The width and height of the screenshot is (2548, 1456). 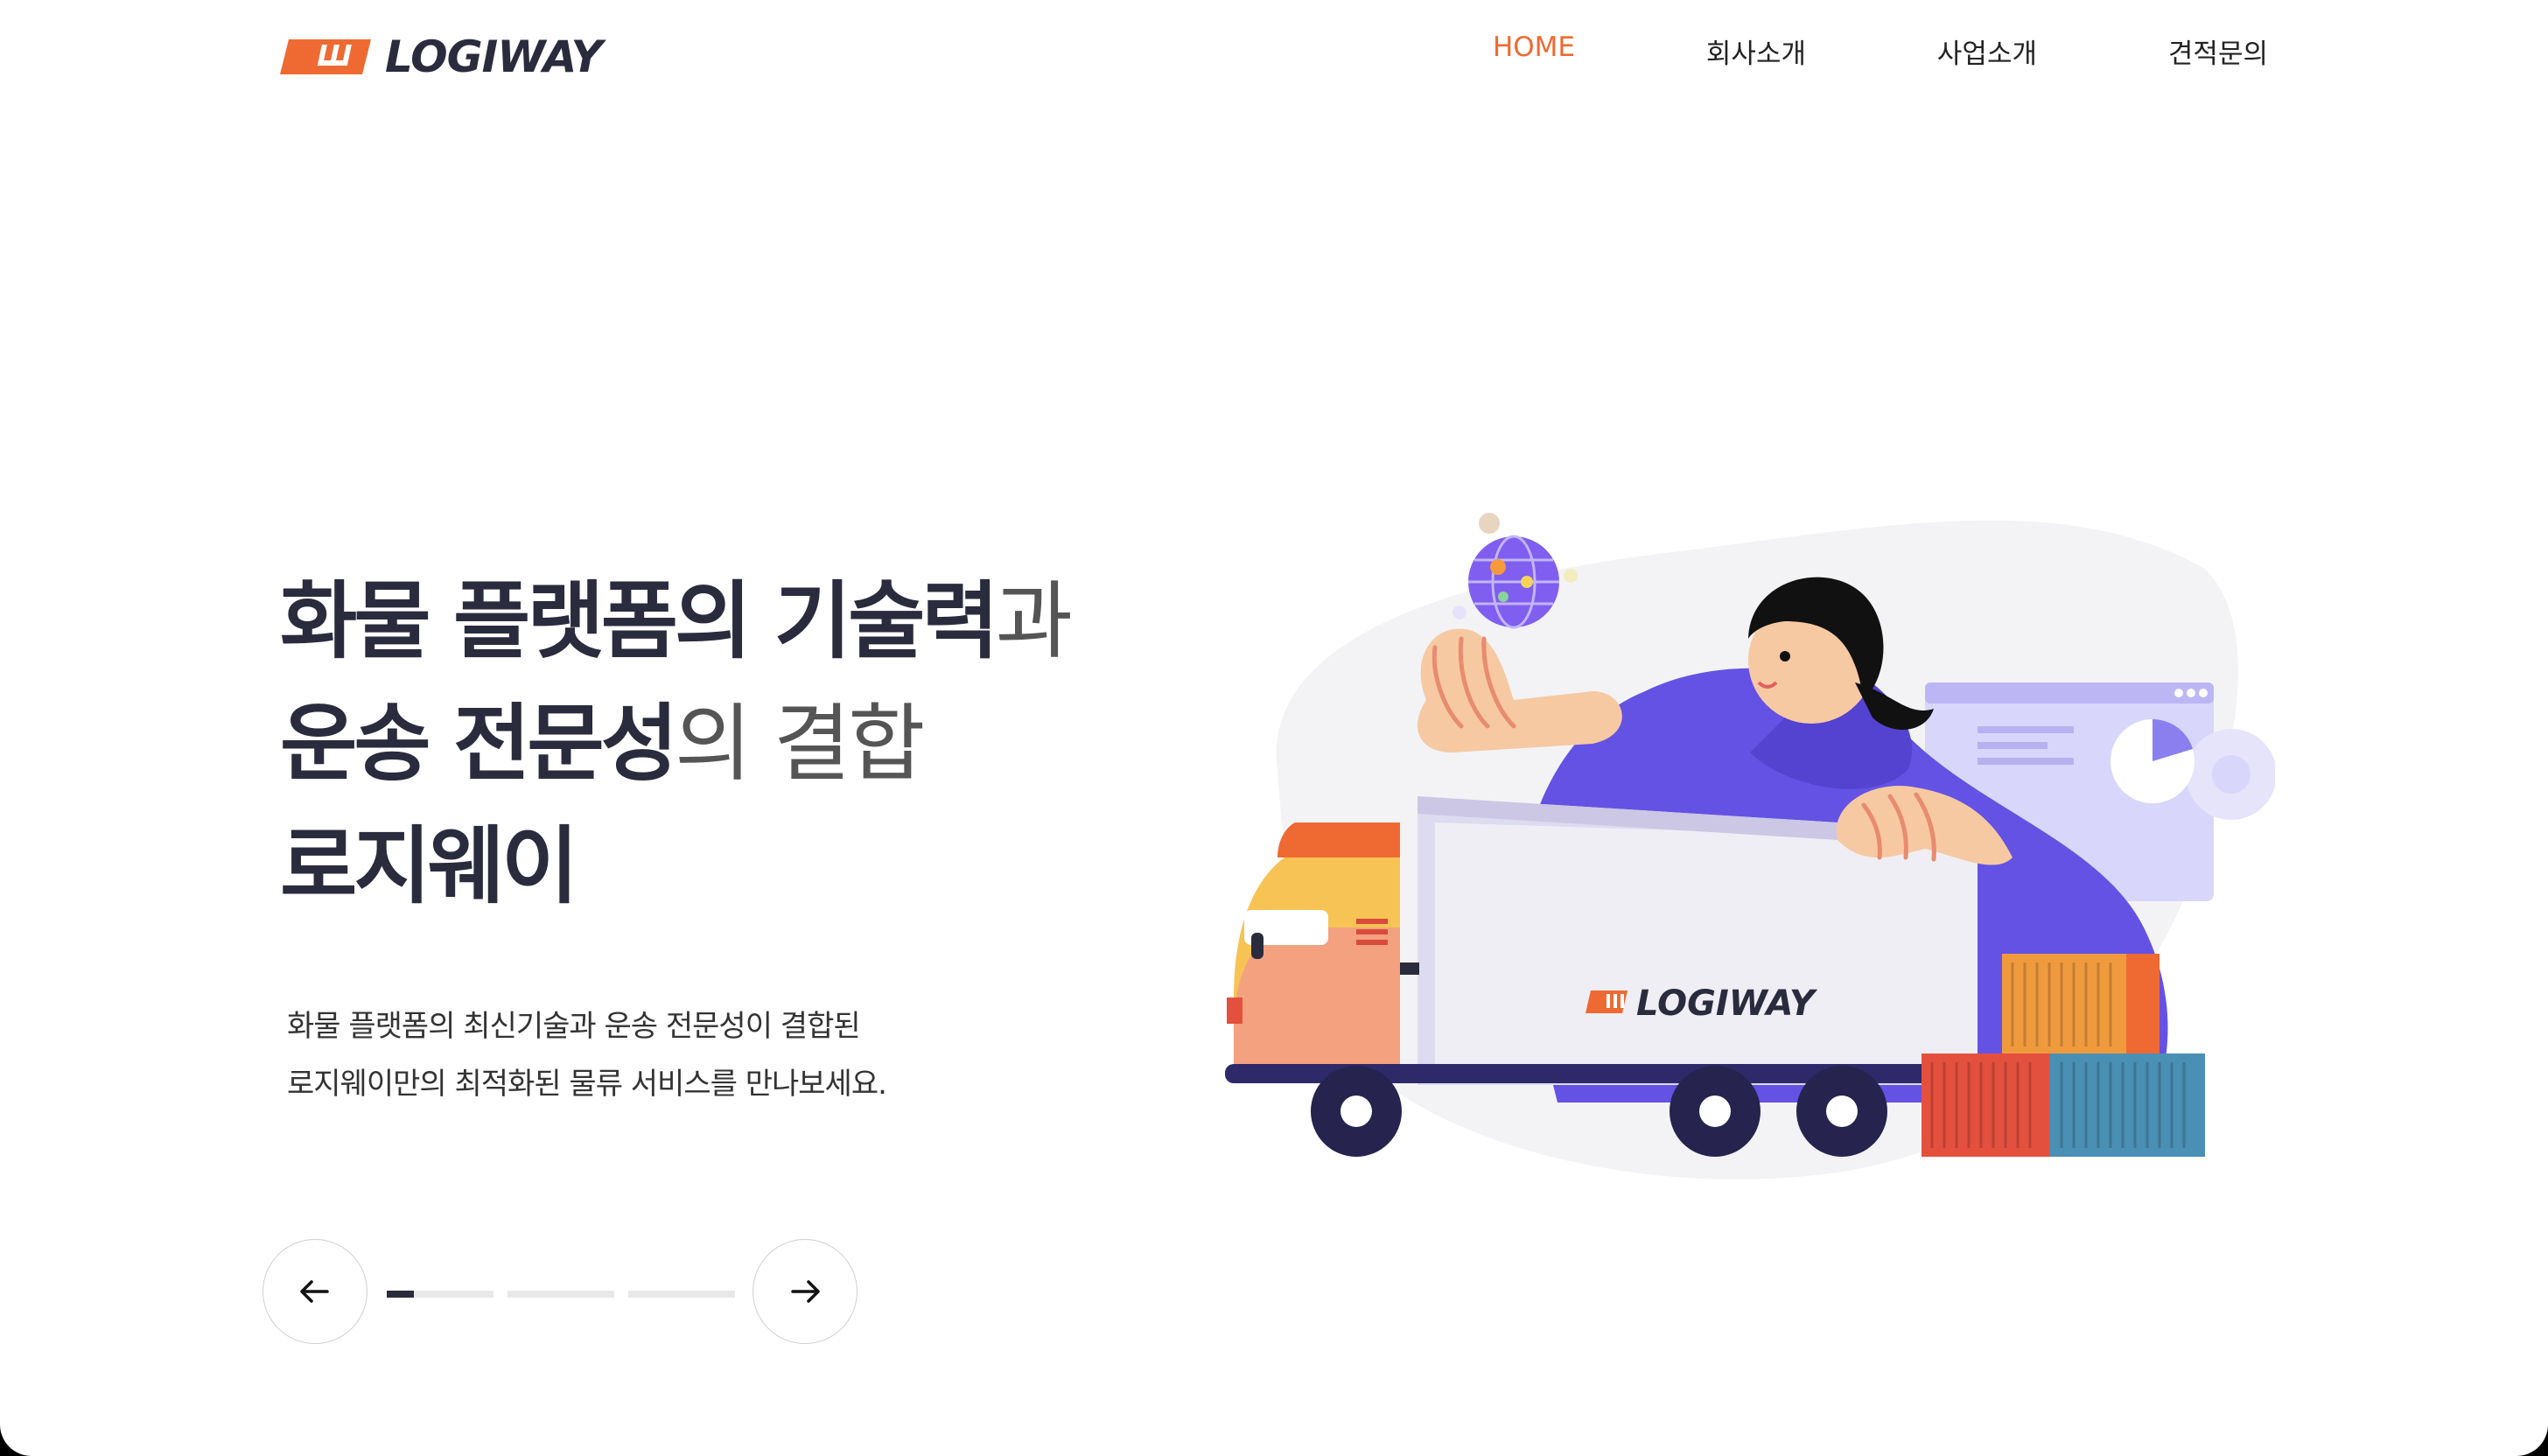 What do you see at coordinates (479, 744) in the screenshot?
I see `headline-line-2-bold: 운송 전문성` at bounding box center [479, 744].